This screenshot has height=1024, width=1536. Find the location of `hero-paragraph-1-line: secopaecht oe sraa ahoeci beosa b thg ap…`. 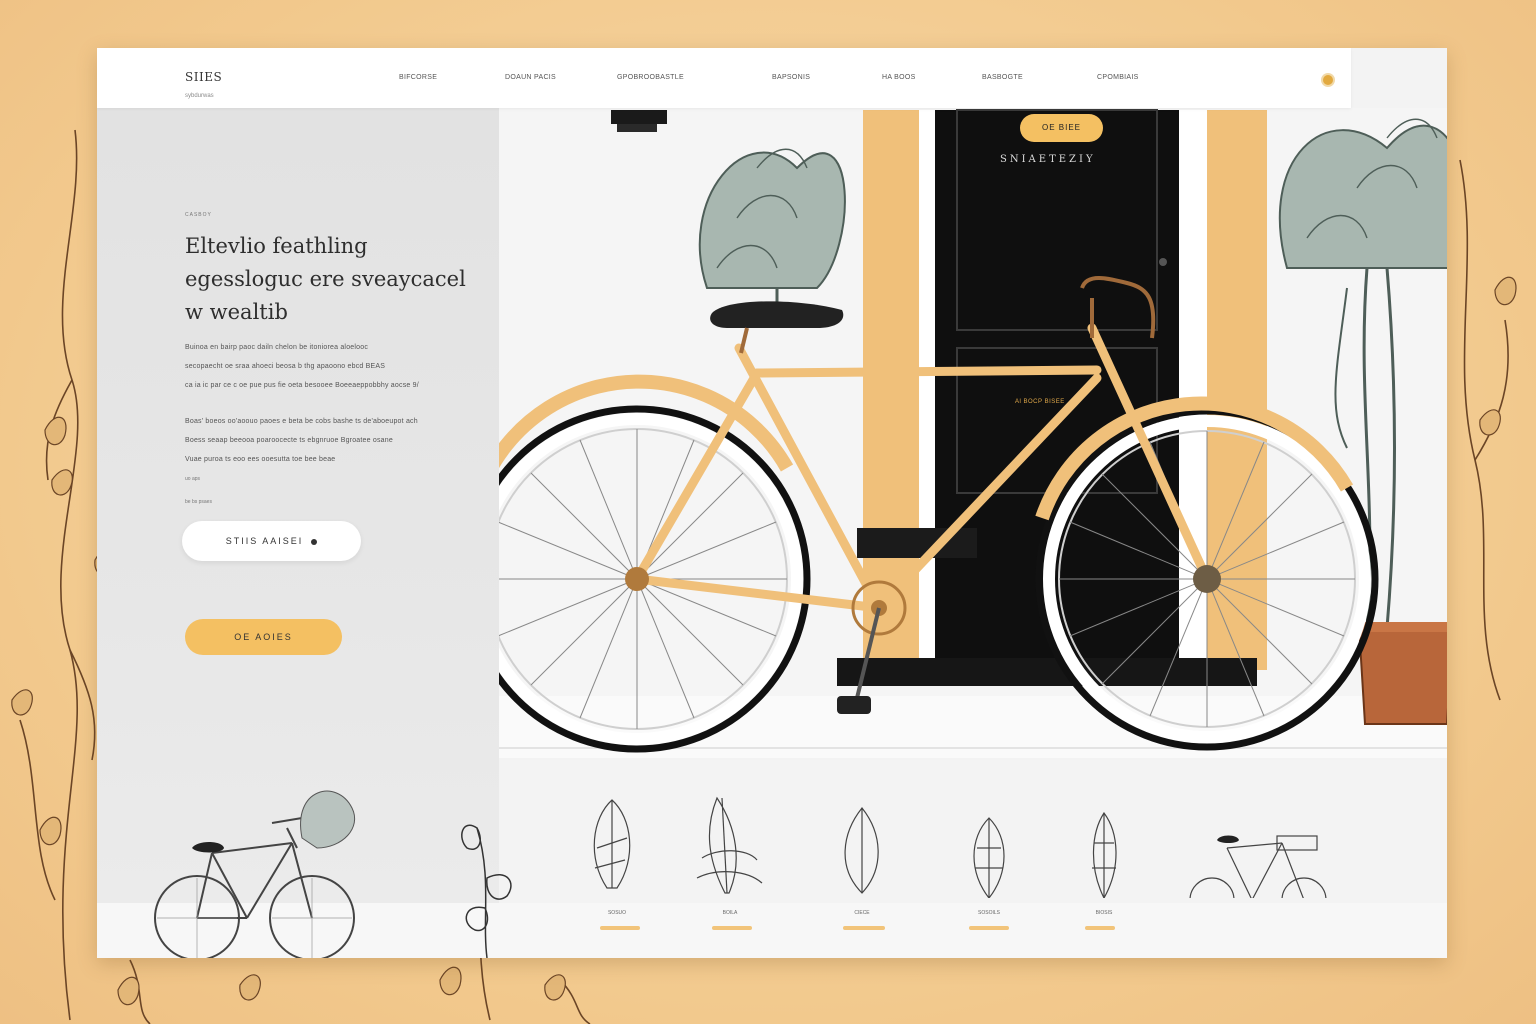

hero-paragraph-1-line: secopaecht oe sraa ahoeci beosa b thg ap… is located at coordinates (285, 366).